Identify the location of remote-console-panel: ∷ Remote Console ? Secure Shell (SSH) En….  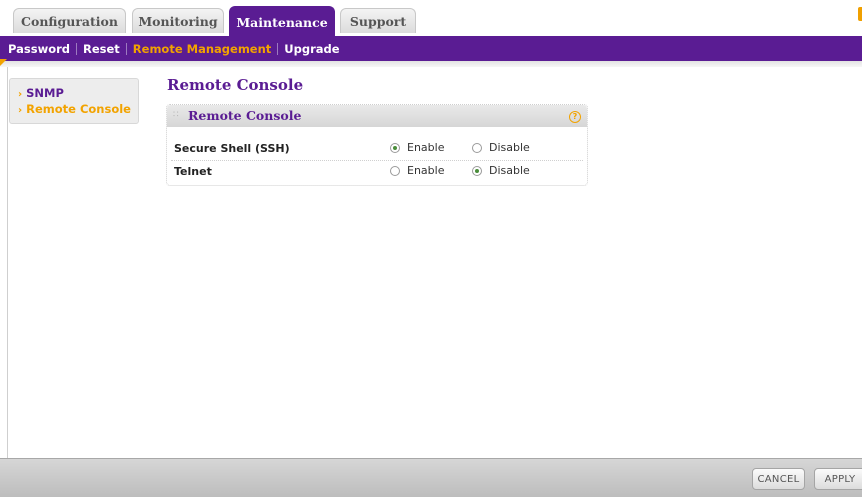
(377, 145).